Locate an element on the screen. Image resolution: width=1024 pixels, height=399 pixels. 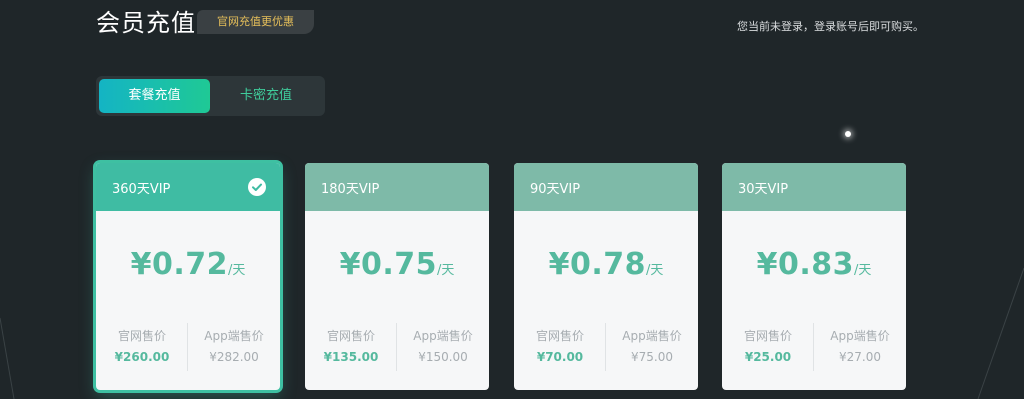
app-price-column: App端售价 ¥150.00 is located at coordinates (443, 342).